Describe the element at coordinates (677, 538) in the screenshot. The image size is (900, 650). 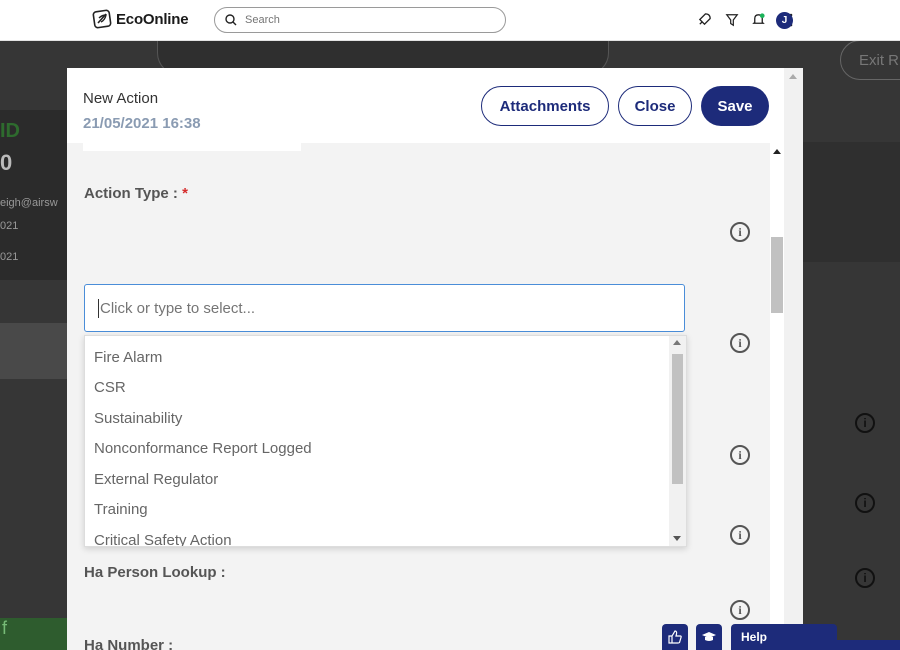
I see `scroll-down-arrow-icon` at that location.